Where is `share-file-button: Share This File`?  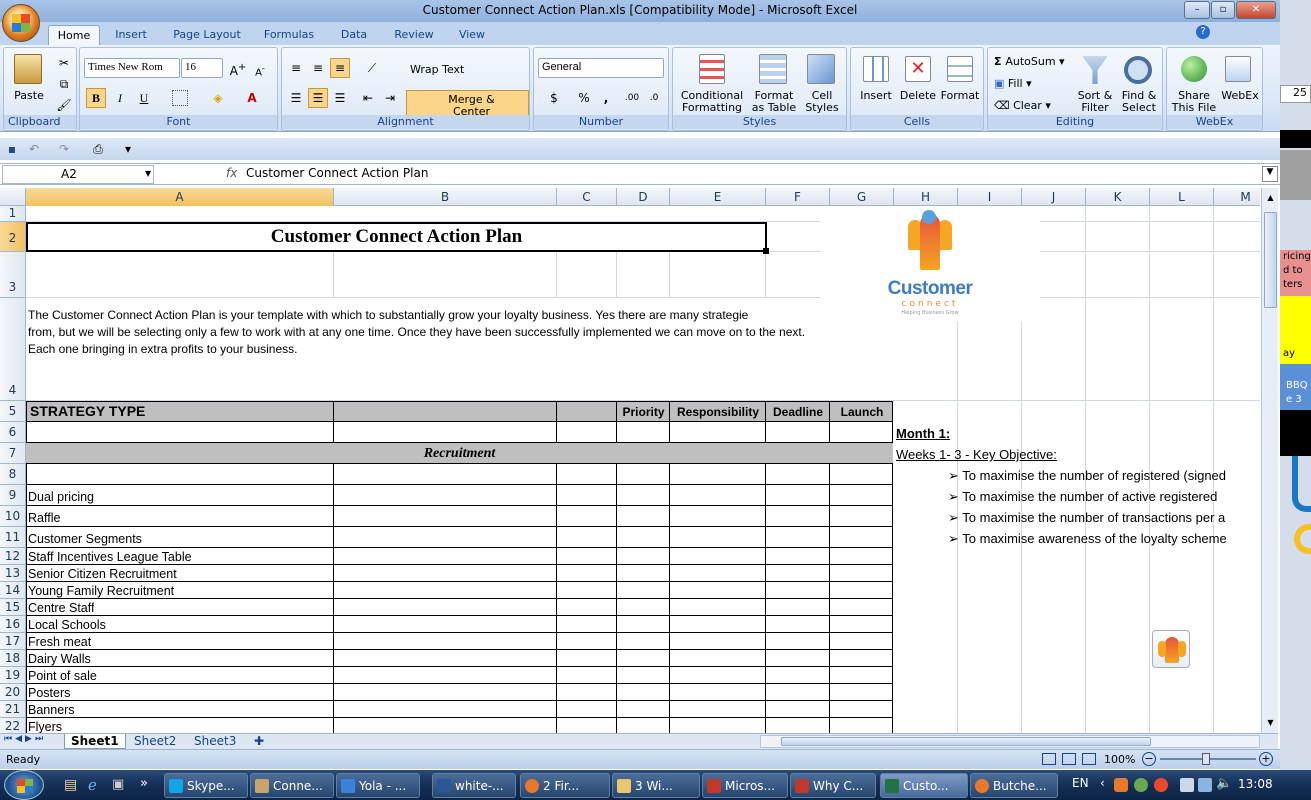
share-file-button: Share This File is located at coordinates (1194, 102).